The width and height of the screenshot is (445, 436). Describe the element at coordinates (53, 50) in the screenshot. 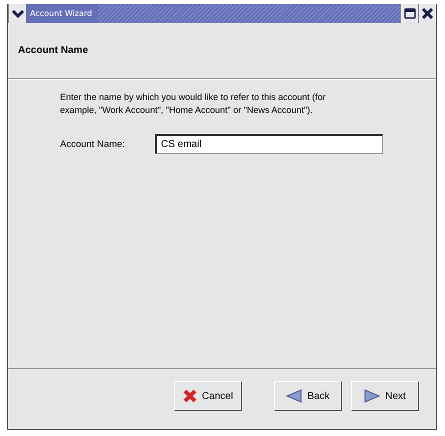

I see `page-heading: Account Name` at that location.